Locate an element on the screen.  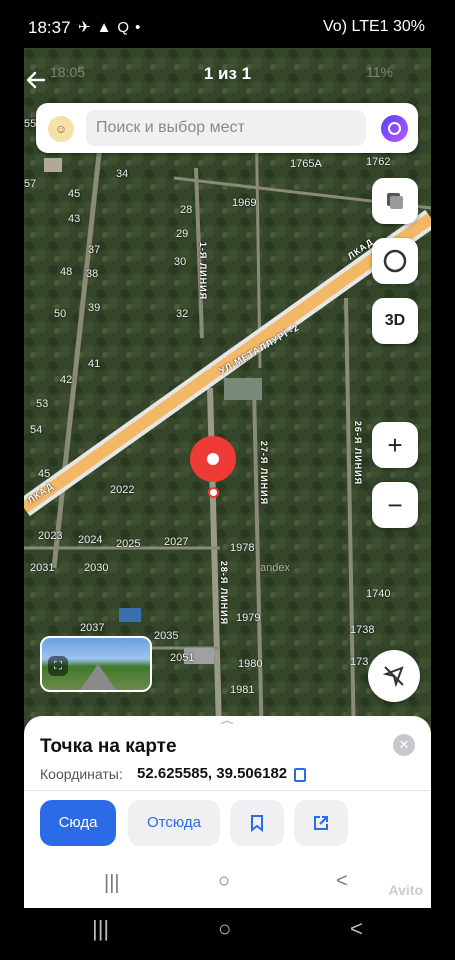
bookmark-icon is located at coordinates (257, 824).